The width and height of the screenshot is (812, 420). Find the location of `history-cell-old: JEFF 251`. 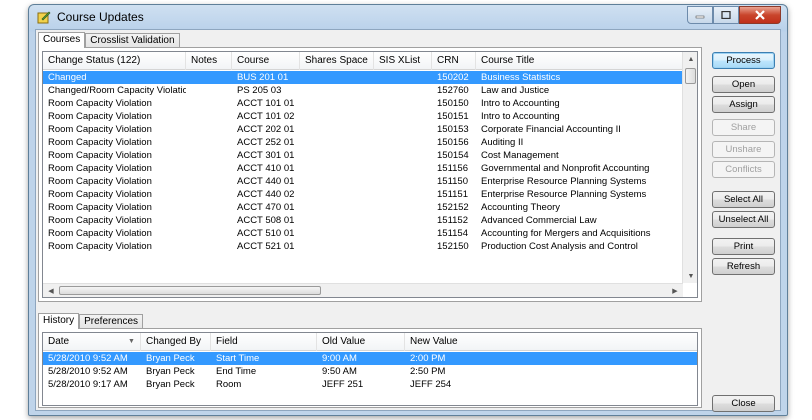

history-cell-old: JEFF 251 is located at coordinates (343, 384).